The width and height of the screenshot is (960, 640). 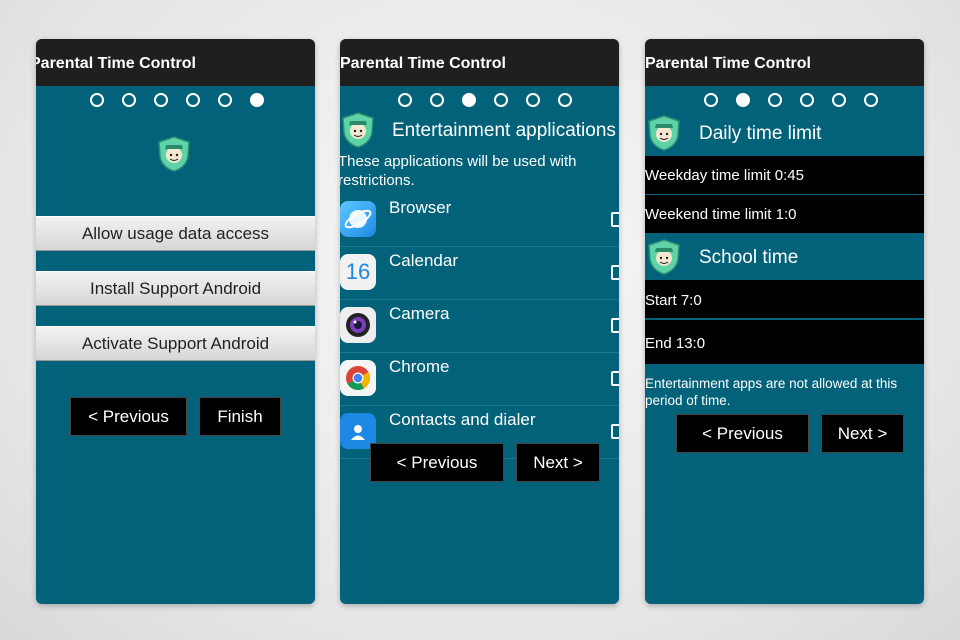 What do you see at coordinates (175, 343) in the screenshot?
I see `activate-support-button: Activate Support Android` at bounding box center [175, 343].